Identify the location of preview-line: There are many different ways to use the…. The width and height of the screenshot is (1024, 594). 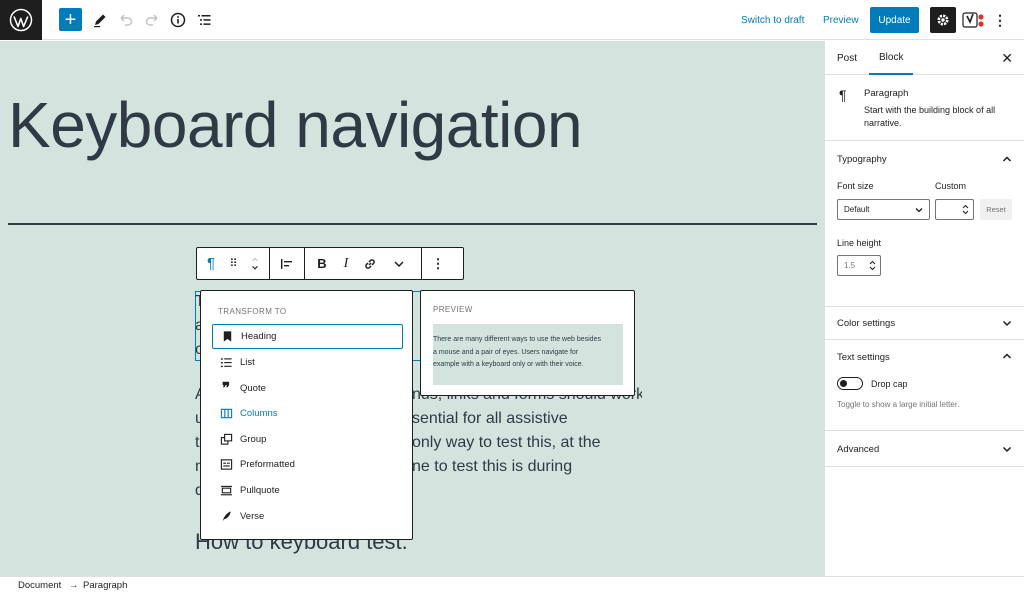
(517, 339).